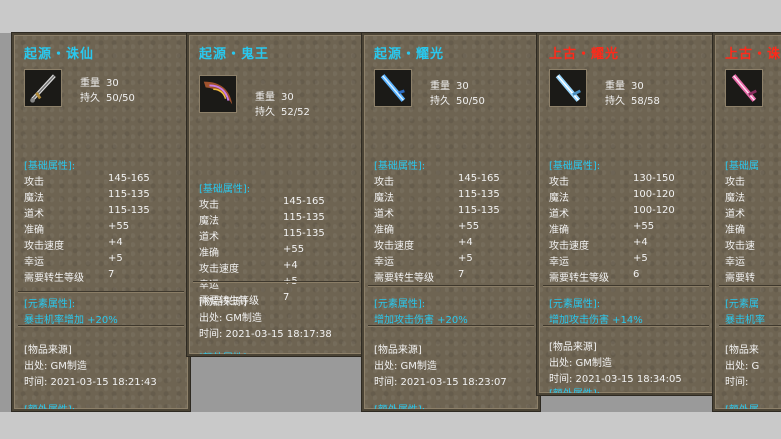  I want to click on item-title: 起源・鬼王, so click(234, 54).